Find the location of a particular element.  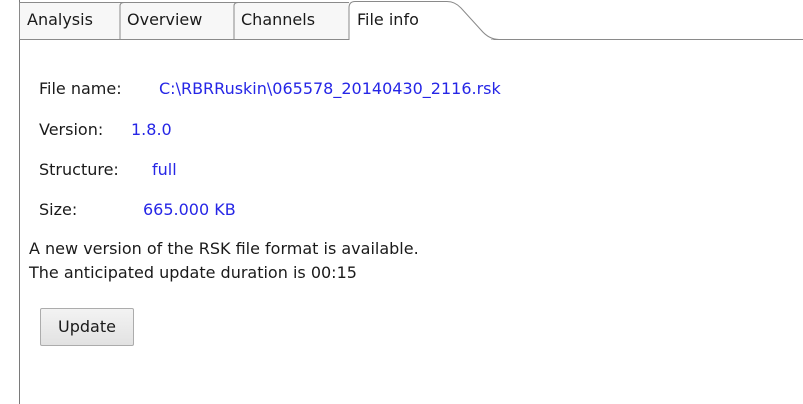

tab-file-info: File info is located at coordinates (388, 20).